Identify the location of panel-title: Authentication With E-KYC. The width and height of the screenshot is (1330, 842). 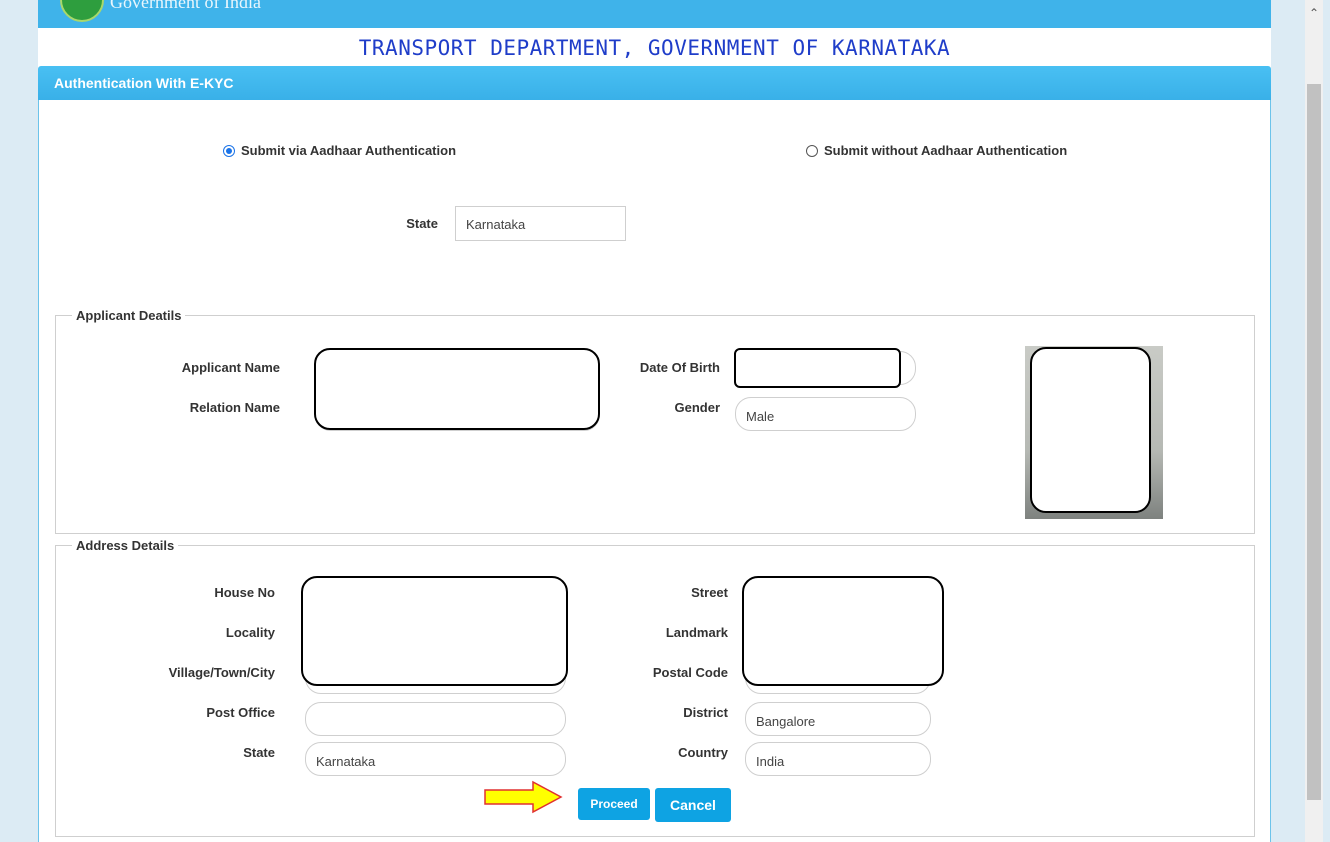
(654, 83).